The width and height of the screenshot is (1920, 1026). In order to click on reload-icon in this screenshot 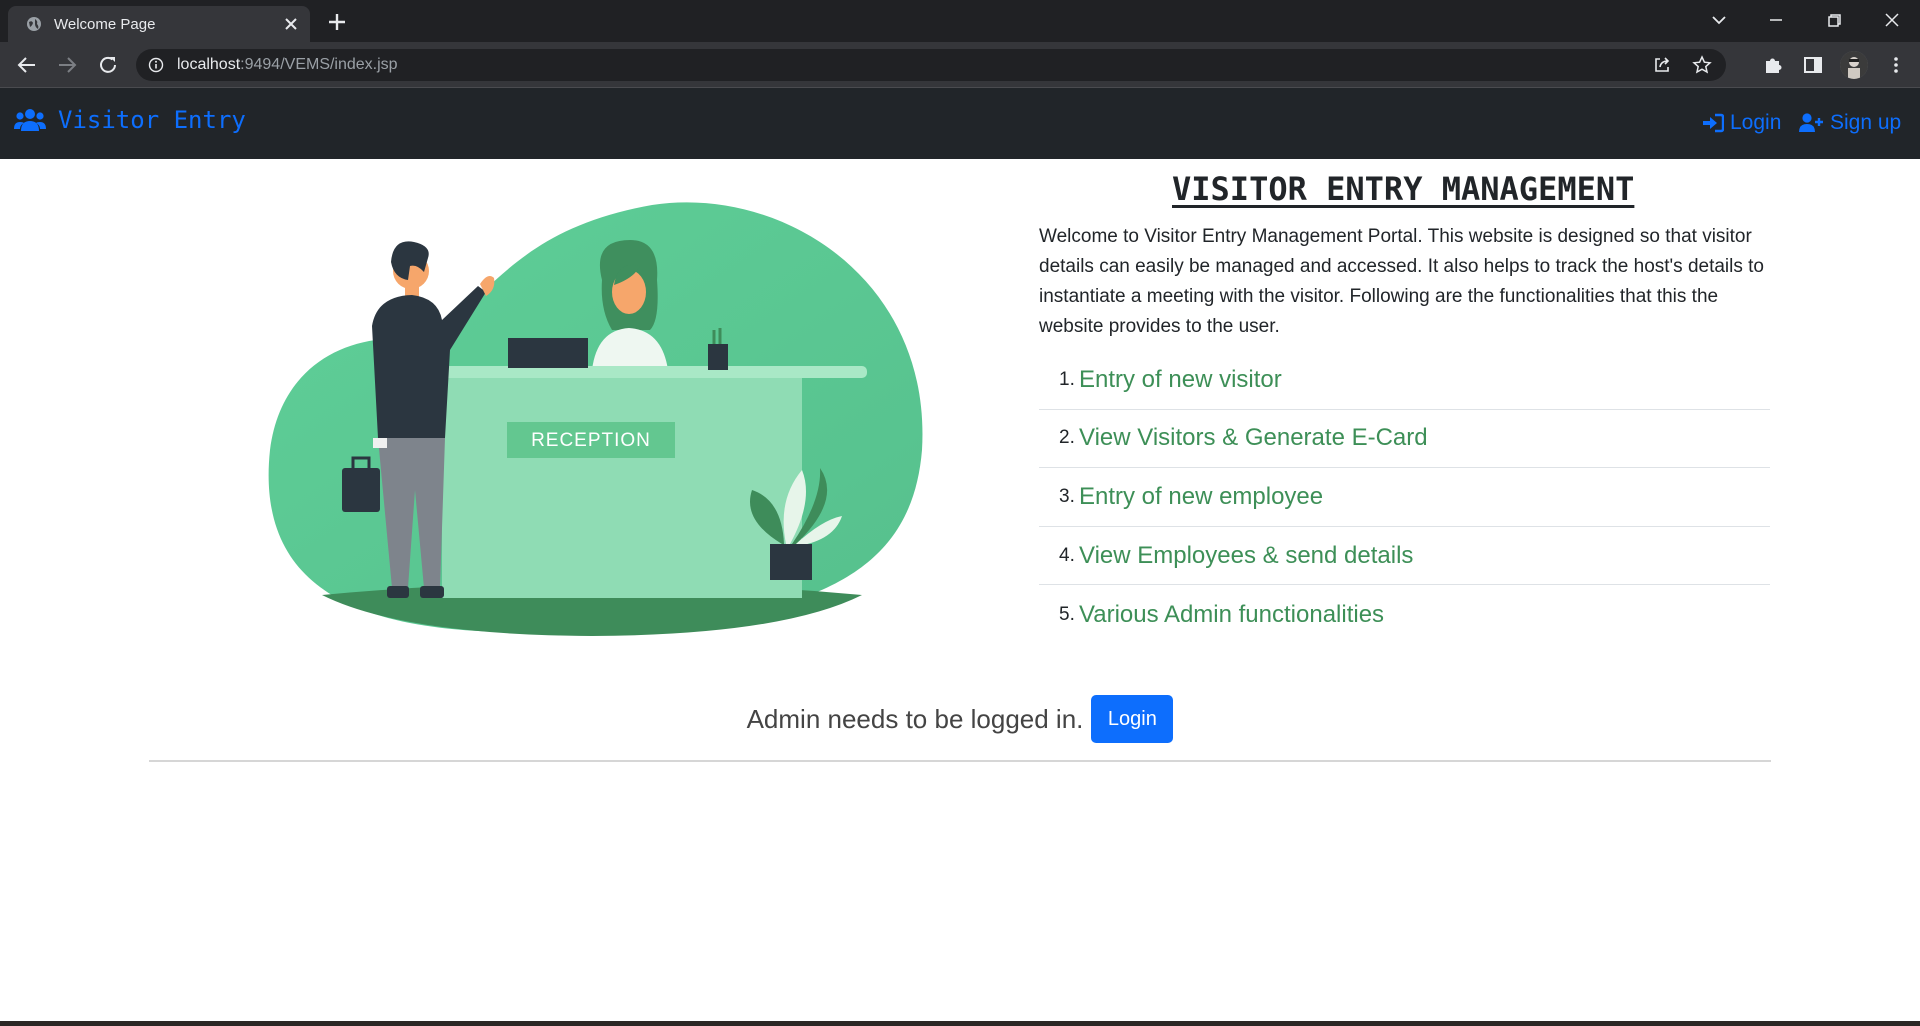, I will do `click(108, 65)`.